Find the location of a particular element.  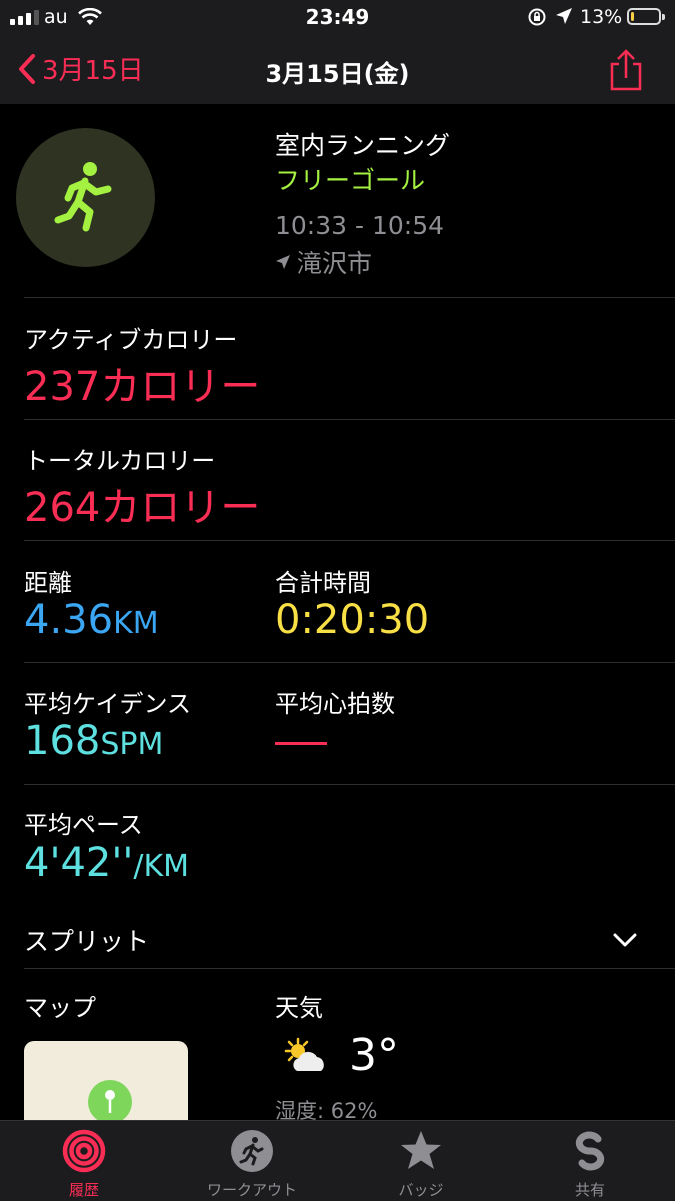

badge-icon is located at coordinates (421, 1150).